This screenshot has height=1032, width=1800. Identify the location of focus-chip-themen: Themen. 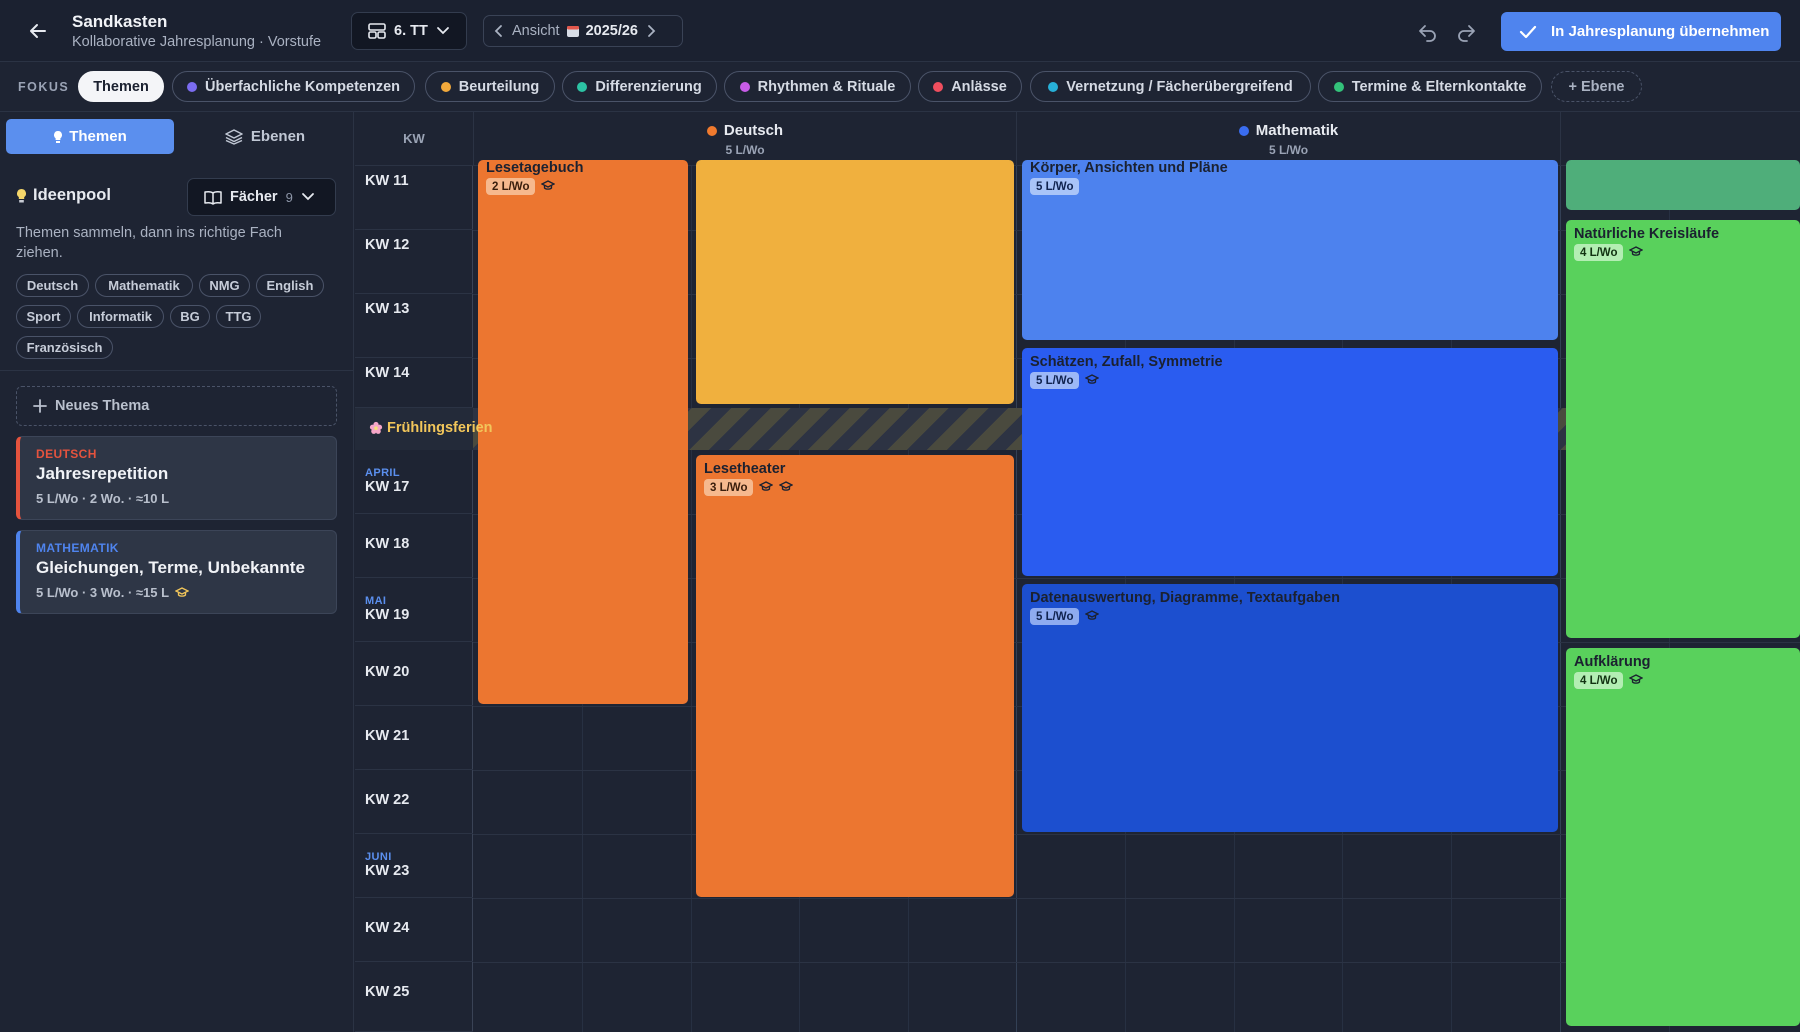
(121, 86).